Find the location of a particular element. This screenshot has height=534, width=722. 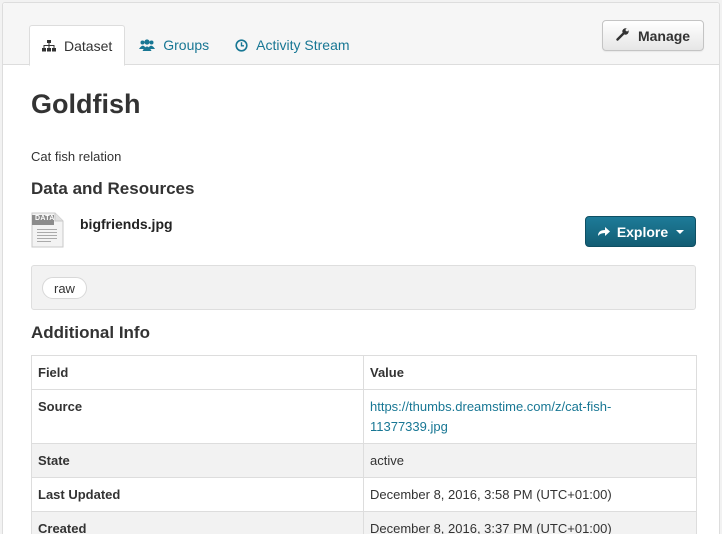

manage-button-label: Manage is located at coordinates (664, 35).